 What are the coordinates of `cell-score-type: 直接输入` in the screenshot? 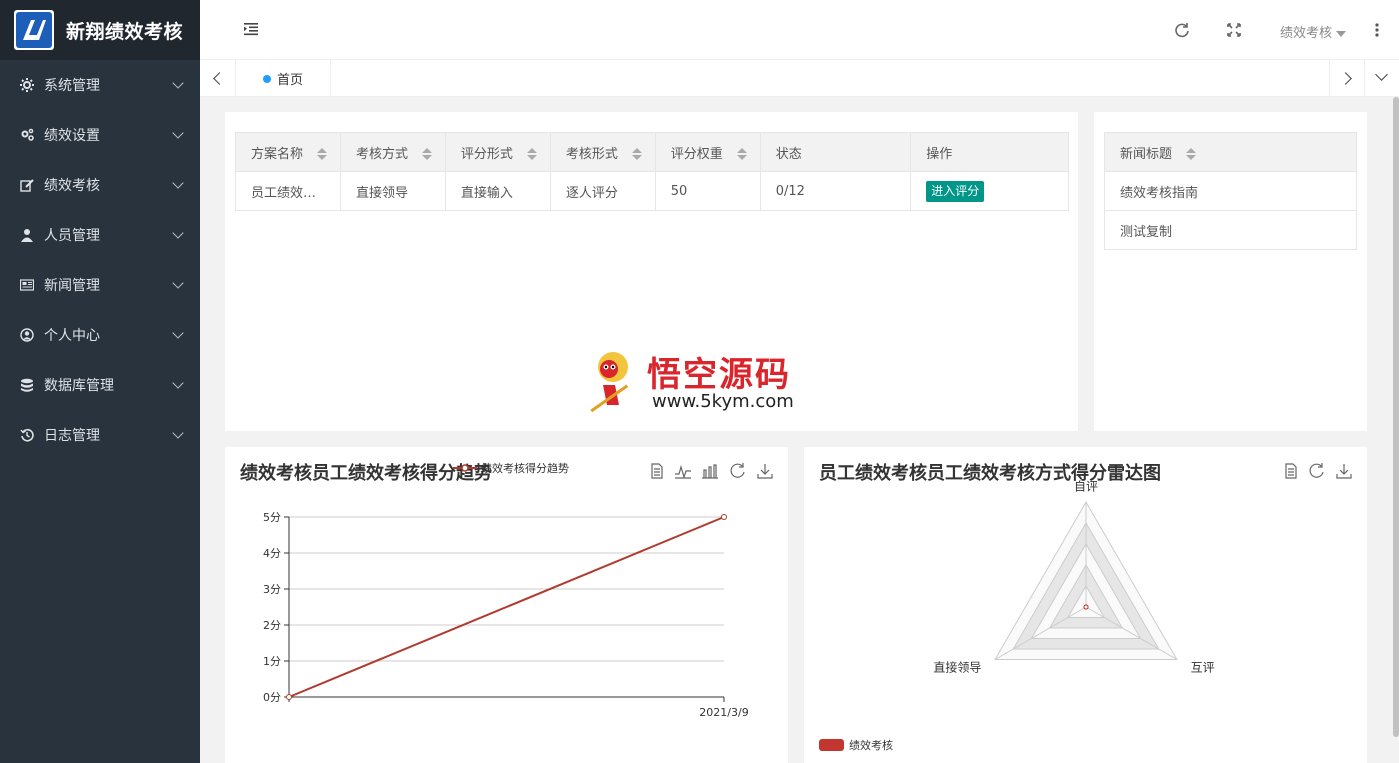 It's located at (497, 191).